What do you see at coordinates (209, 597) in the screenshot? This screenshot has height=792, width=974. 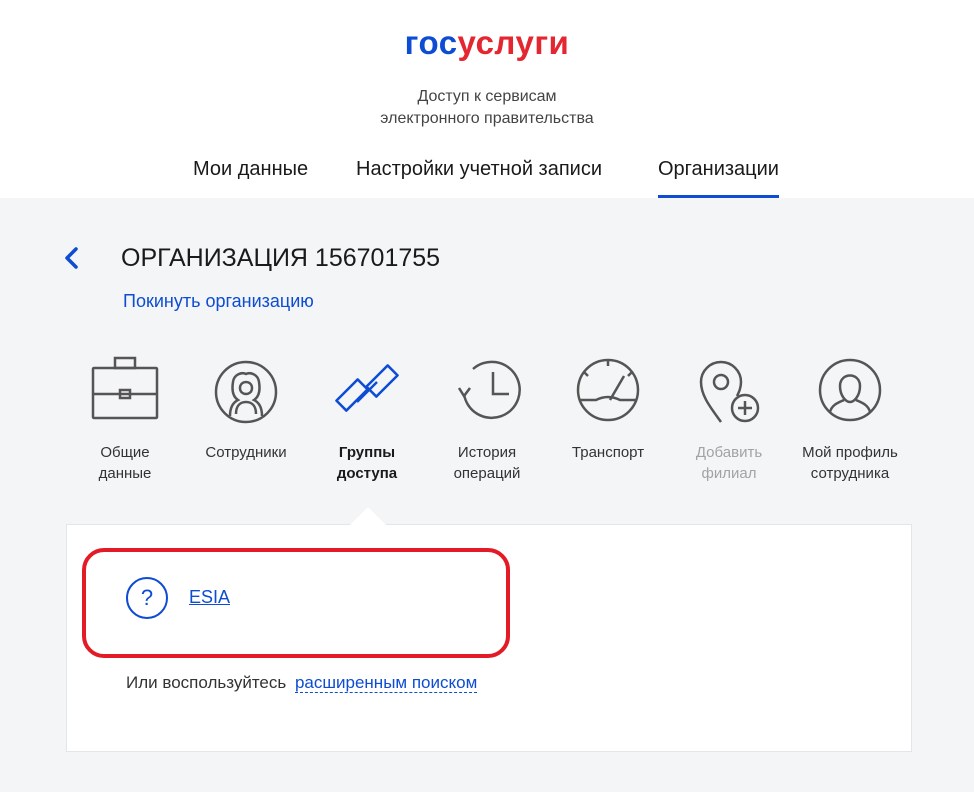 I see `group-link-esia: ESIA` at bounding box center [209, 597].